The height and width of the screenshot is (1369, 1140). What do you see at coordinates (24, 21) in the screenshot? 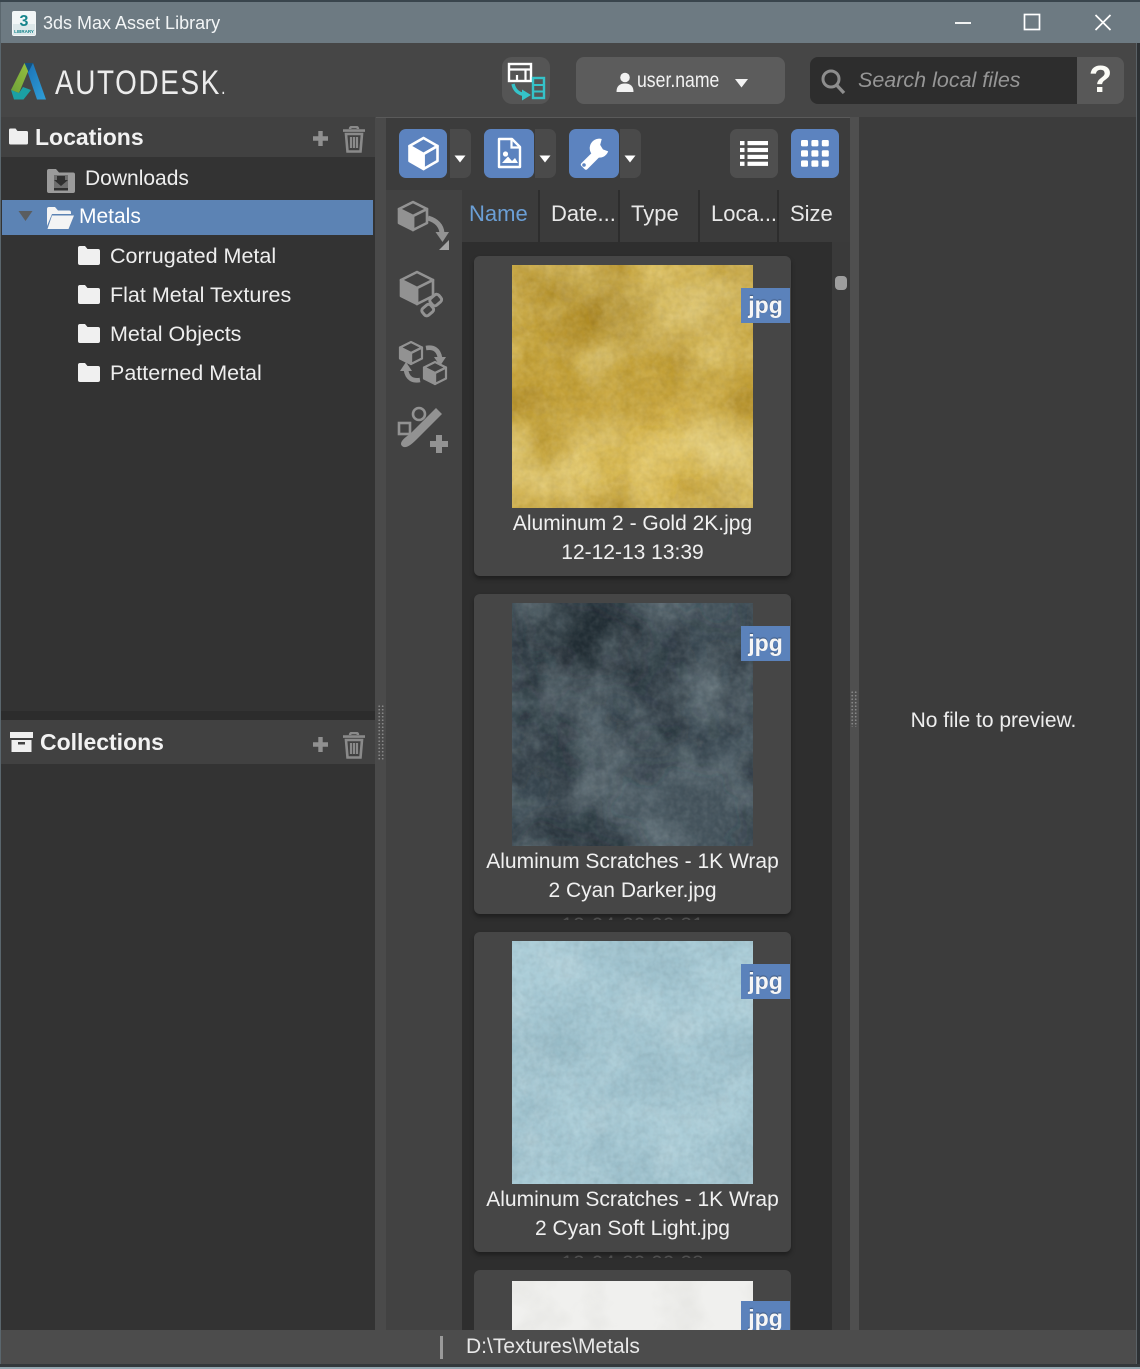
I see `svg-text: 3` at bounding box center [24, 21].